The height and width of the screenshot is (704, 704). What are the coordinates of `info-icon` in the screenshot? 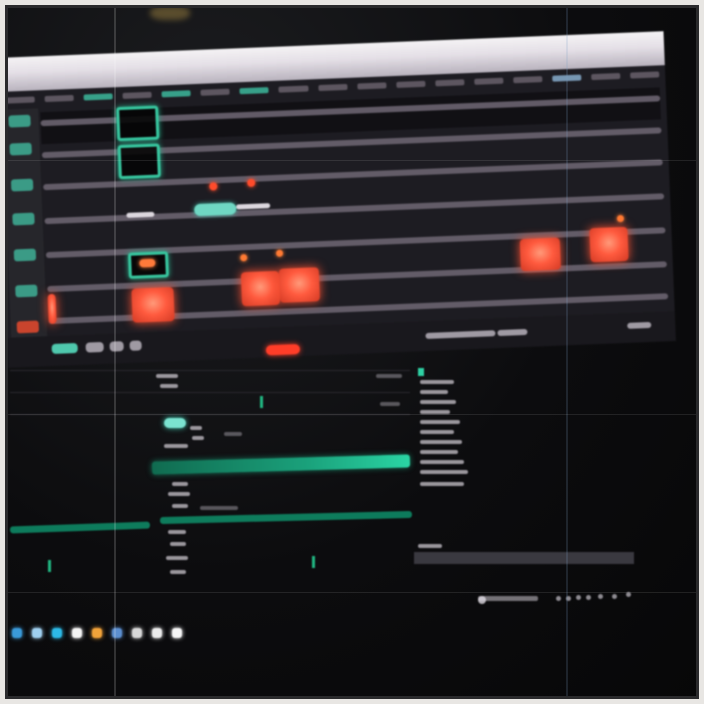 It's located at (482, 600).